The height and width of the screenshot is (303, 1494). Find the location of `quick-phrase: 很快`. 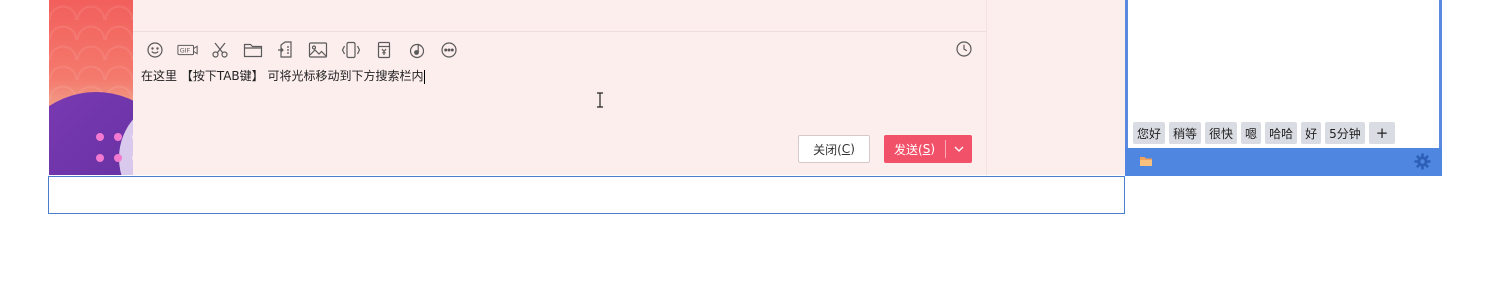

quick-phrase: 很快 is located at coordinates (1221, 133).